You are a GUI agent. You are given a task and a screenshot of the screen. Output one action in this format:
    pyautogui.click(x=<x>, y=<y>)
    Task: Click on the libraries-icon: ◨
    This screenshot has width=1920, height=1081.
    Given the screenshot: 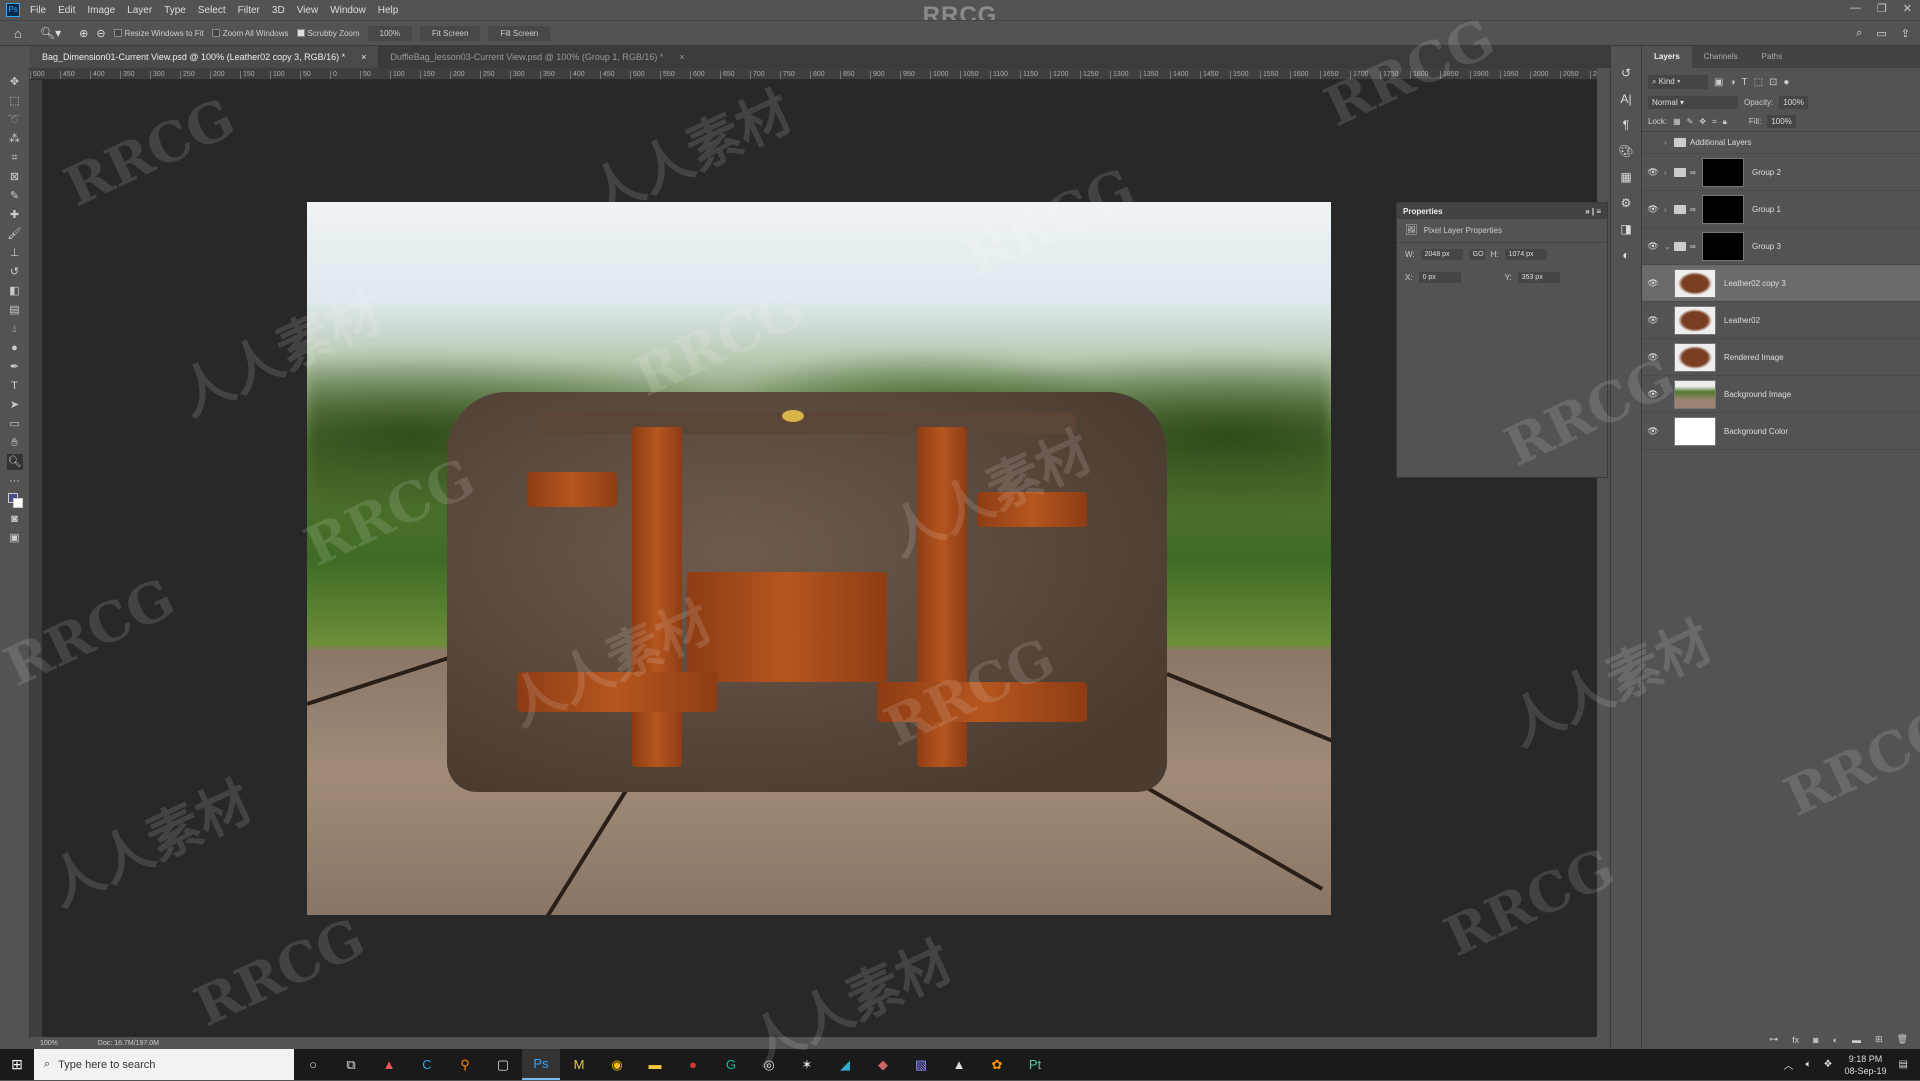 What is the action you would take?
    pyautogui.click(x=1625, y=229)
    